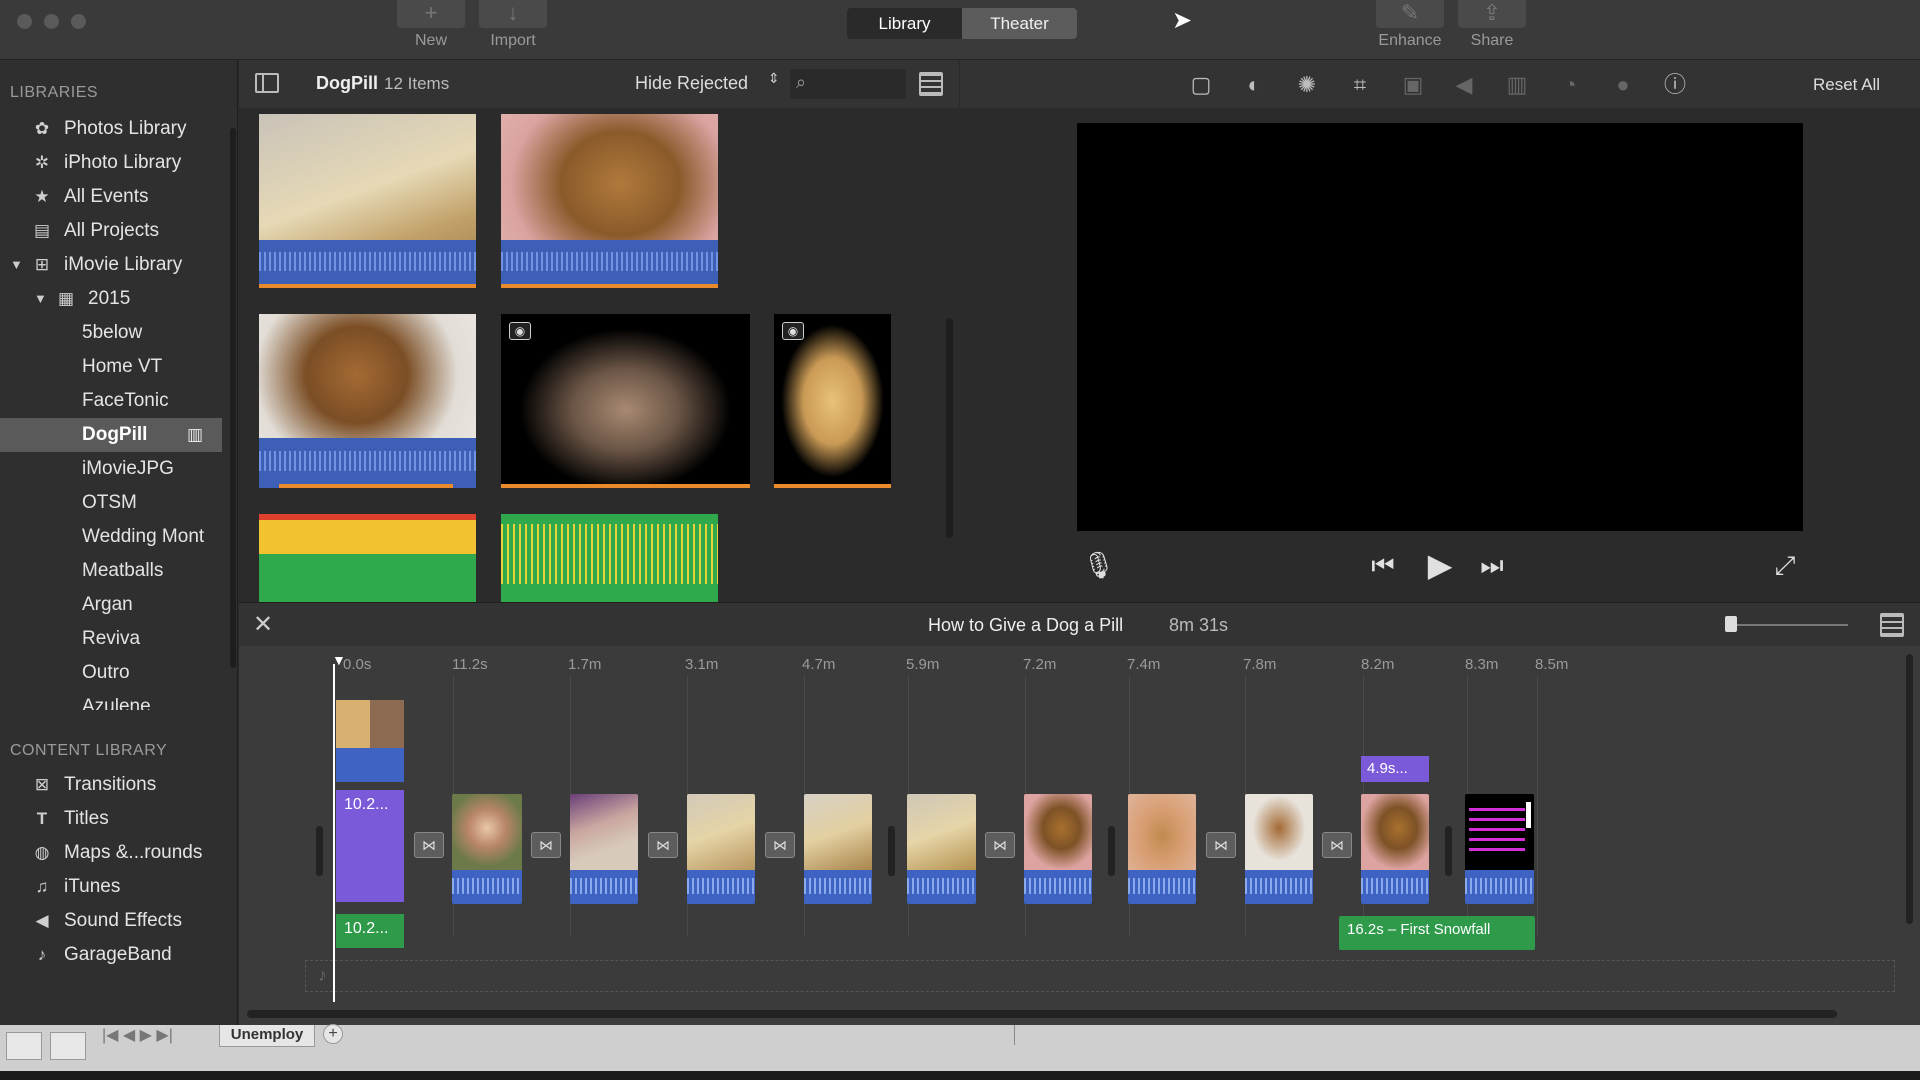 This screenshot has width=1920, height=1080. Describe the element at coordinates (78, 21) in the screenshot. I see `zoom-window-button` at that location.